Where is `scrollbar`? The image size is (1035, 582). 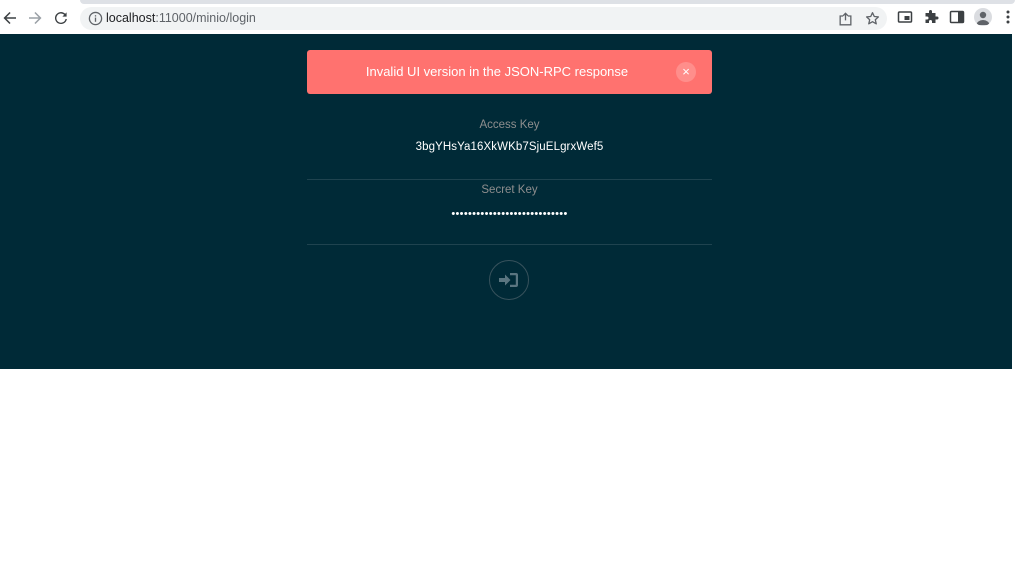 scrollbar is located at coordinates (1023, 308).